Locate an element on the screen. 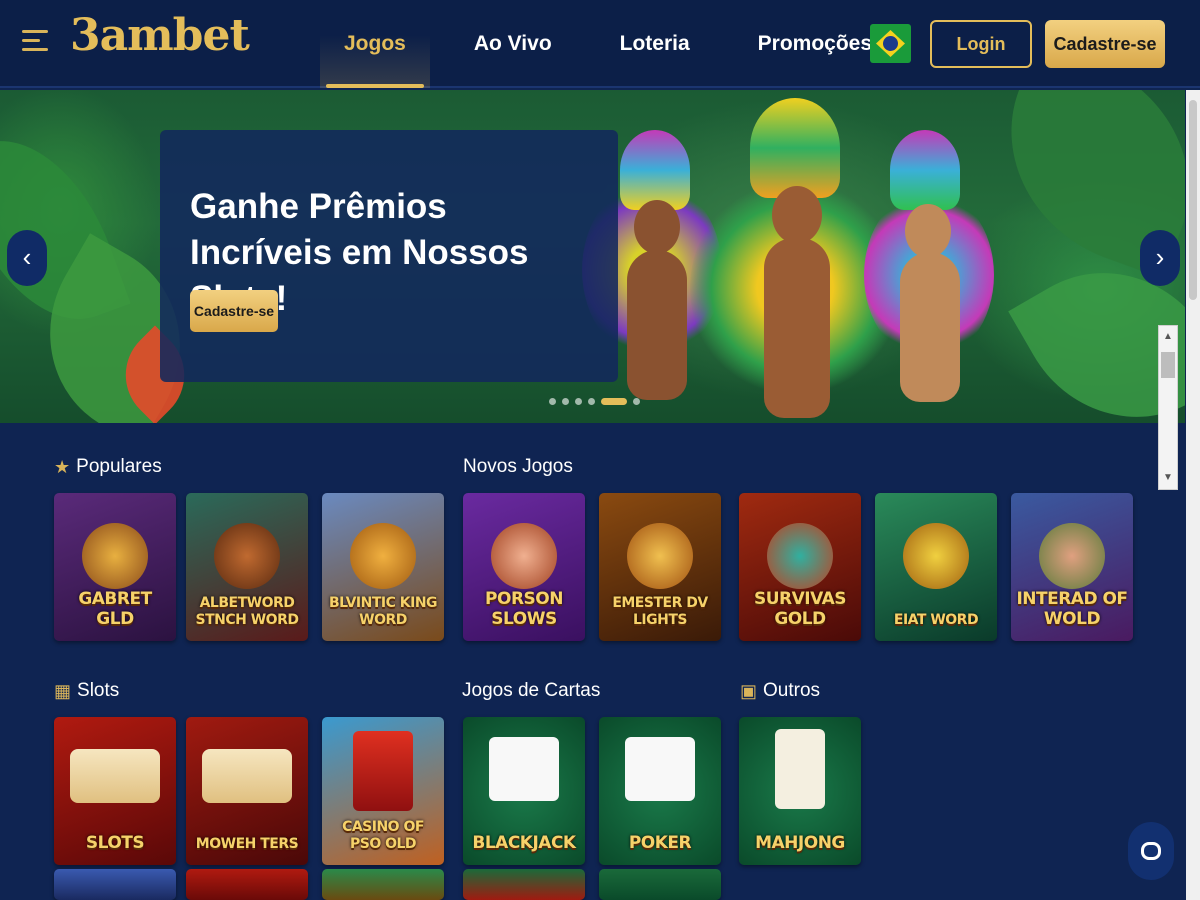 The width and height of the screenshot is (1200, 900). game-title: BLVINTIC KING WORD is located at coordinates (383, 611).